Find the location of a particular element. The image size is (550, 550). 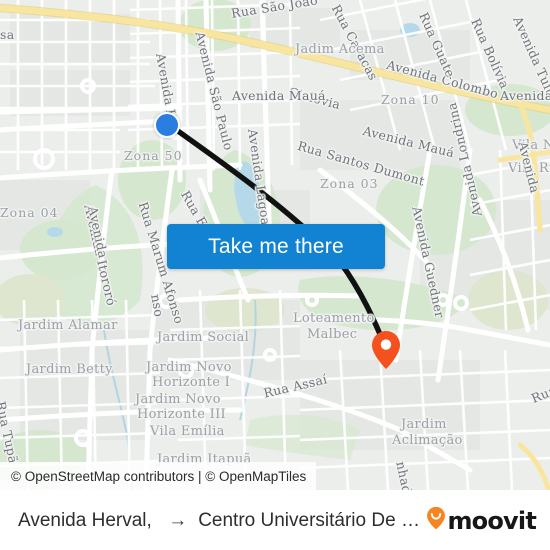

moovit-wordmark: moovit is located at coordinates (491, 520).